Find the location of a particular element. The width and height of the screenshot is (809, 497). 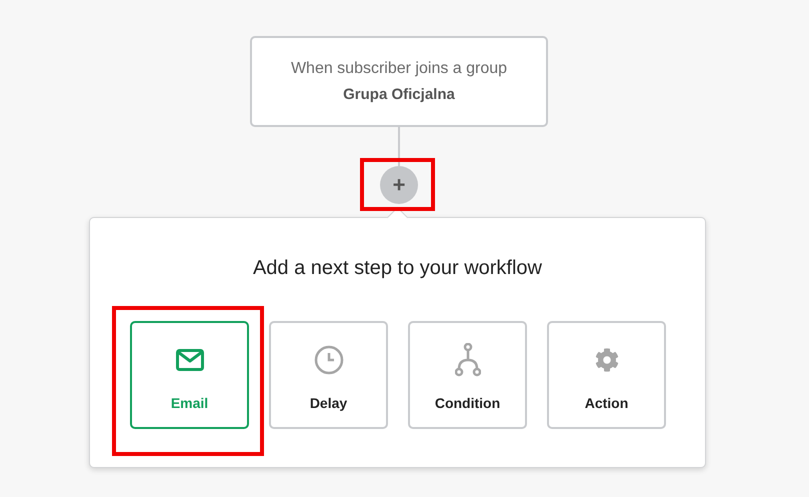

popover-title: Add a next step to your workflow is located at coordinates (397, 268).